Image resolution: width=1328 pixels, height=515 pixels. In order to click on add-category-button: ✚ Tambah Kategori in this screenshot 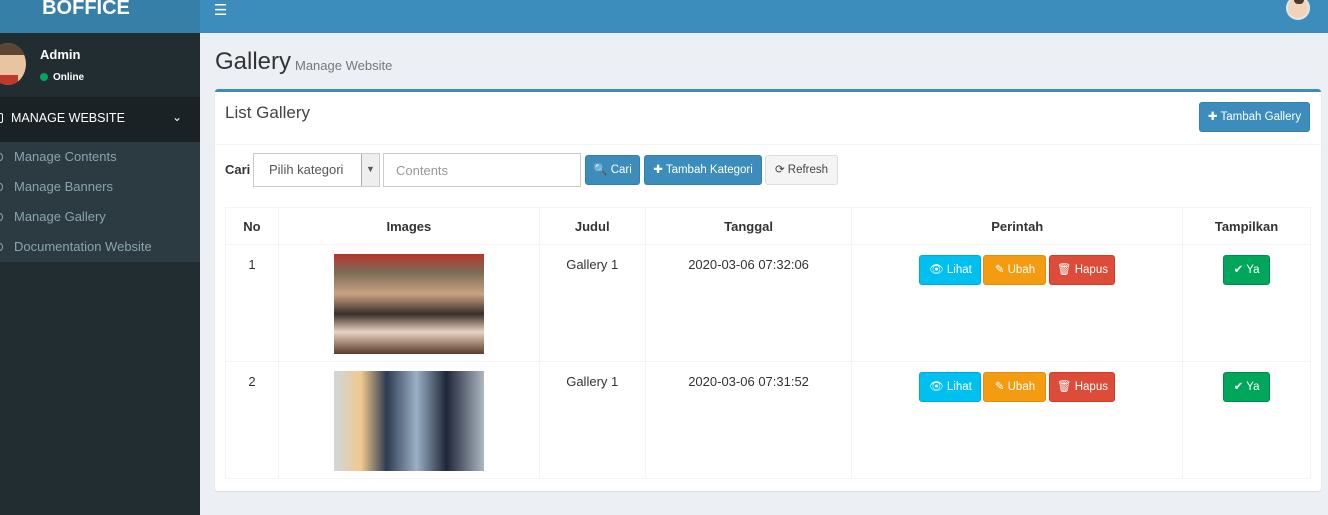, I will do `click(703, 170)`.